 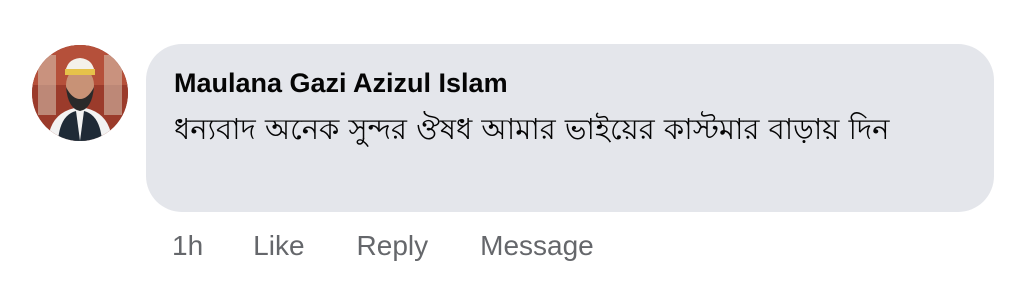 I want to click on reply-button: Reply, so click(x=393, y=246).